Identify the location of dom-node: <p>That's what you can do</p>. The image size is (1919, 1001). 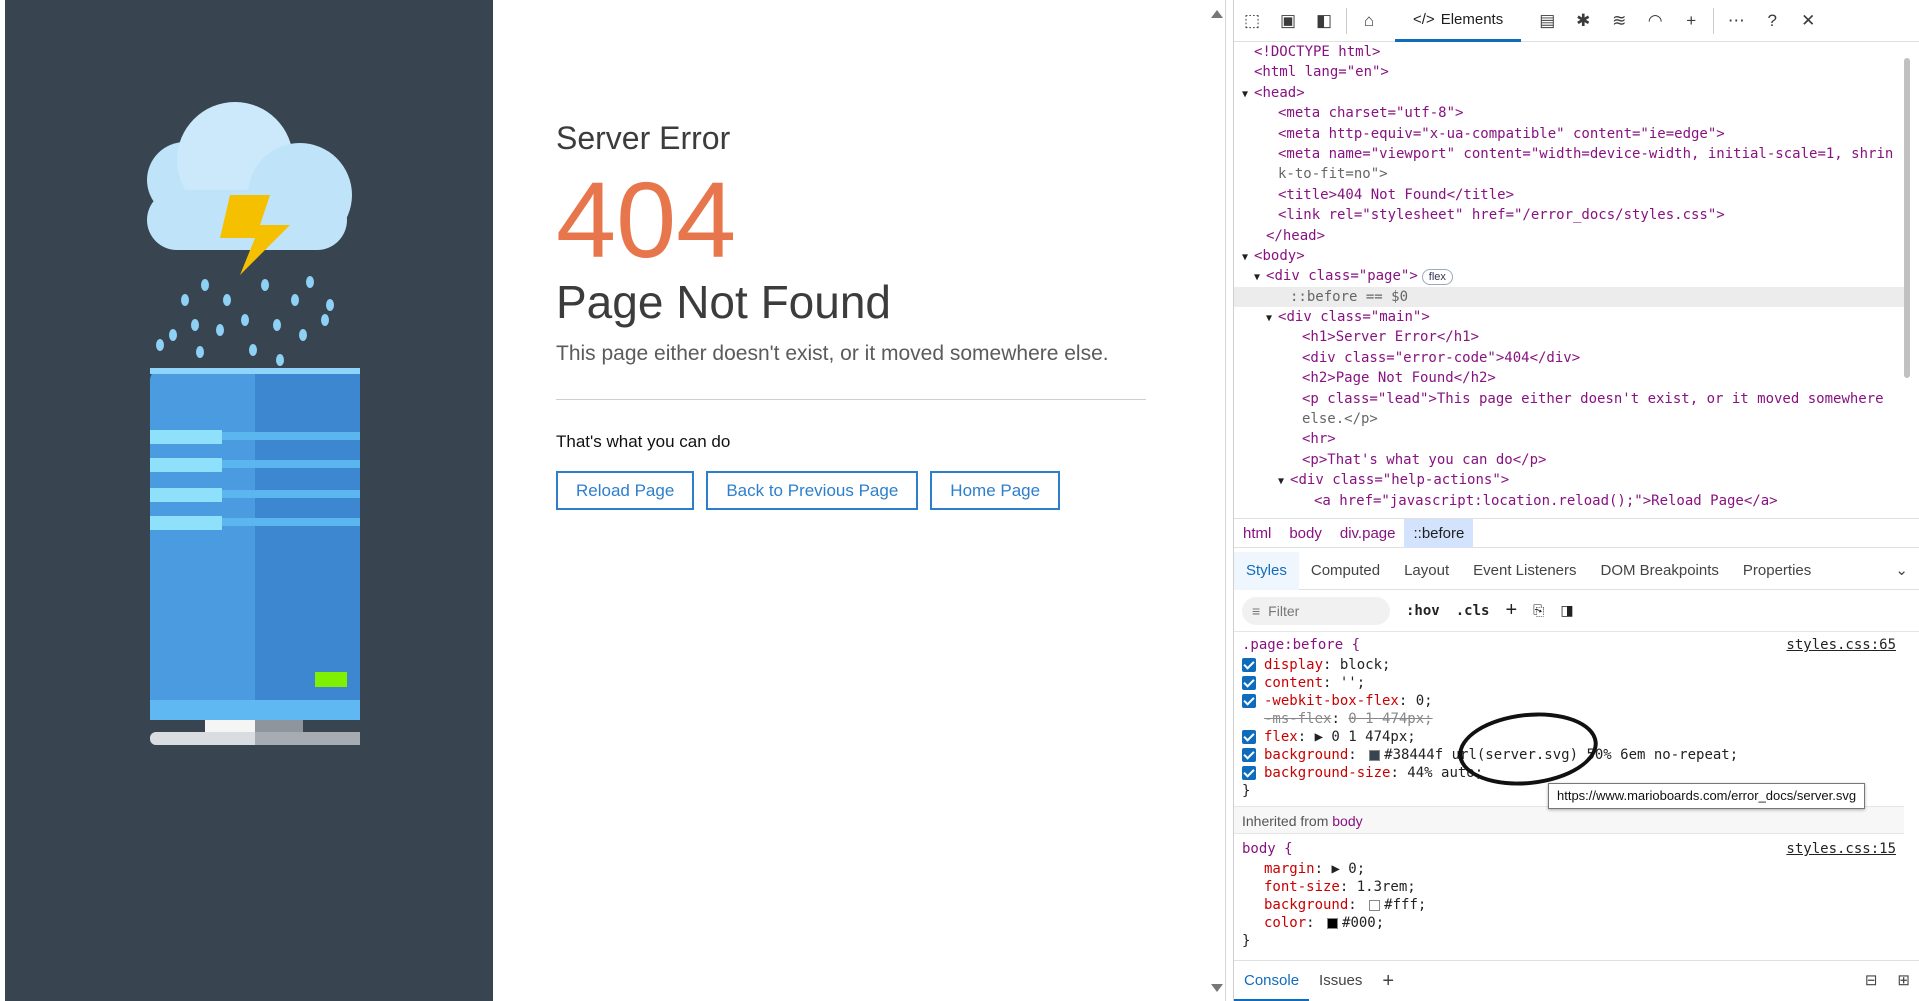
(1569, 460).